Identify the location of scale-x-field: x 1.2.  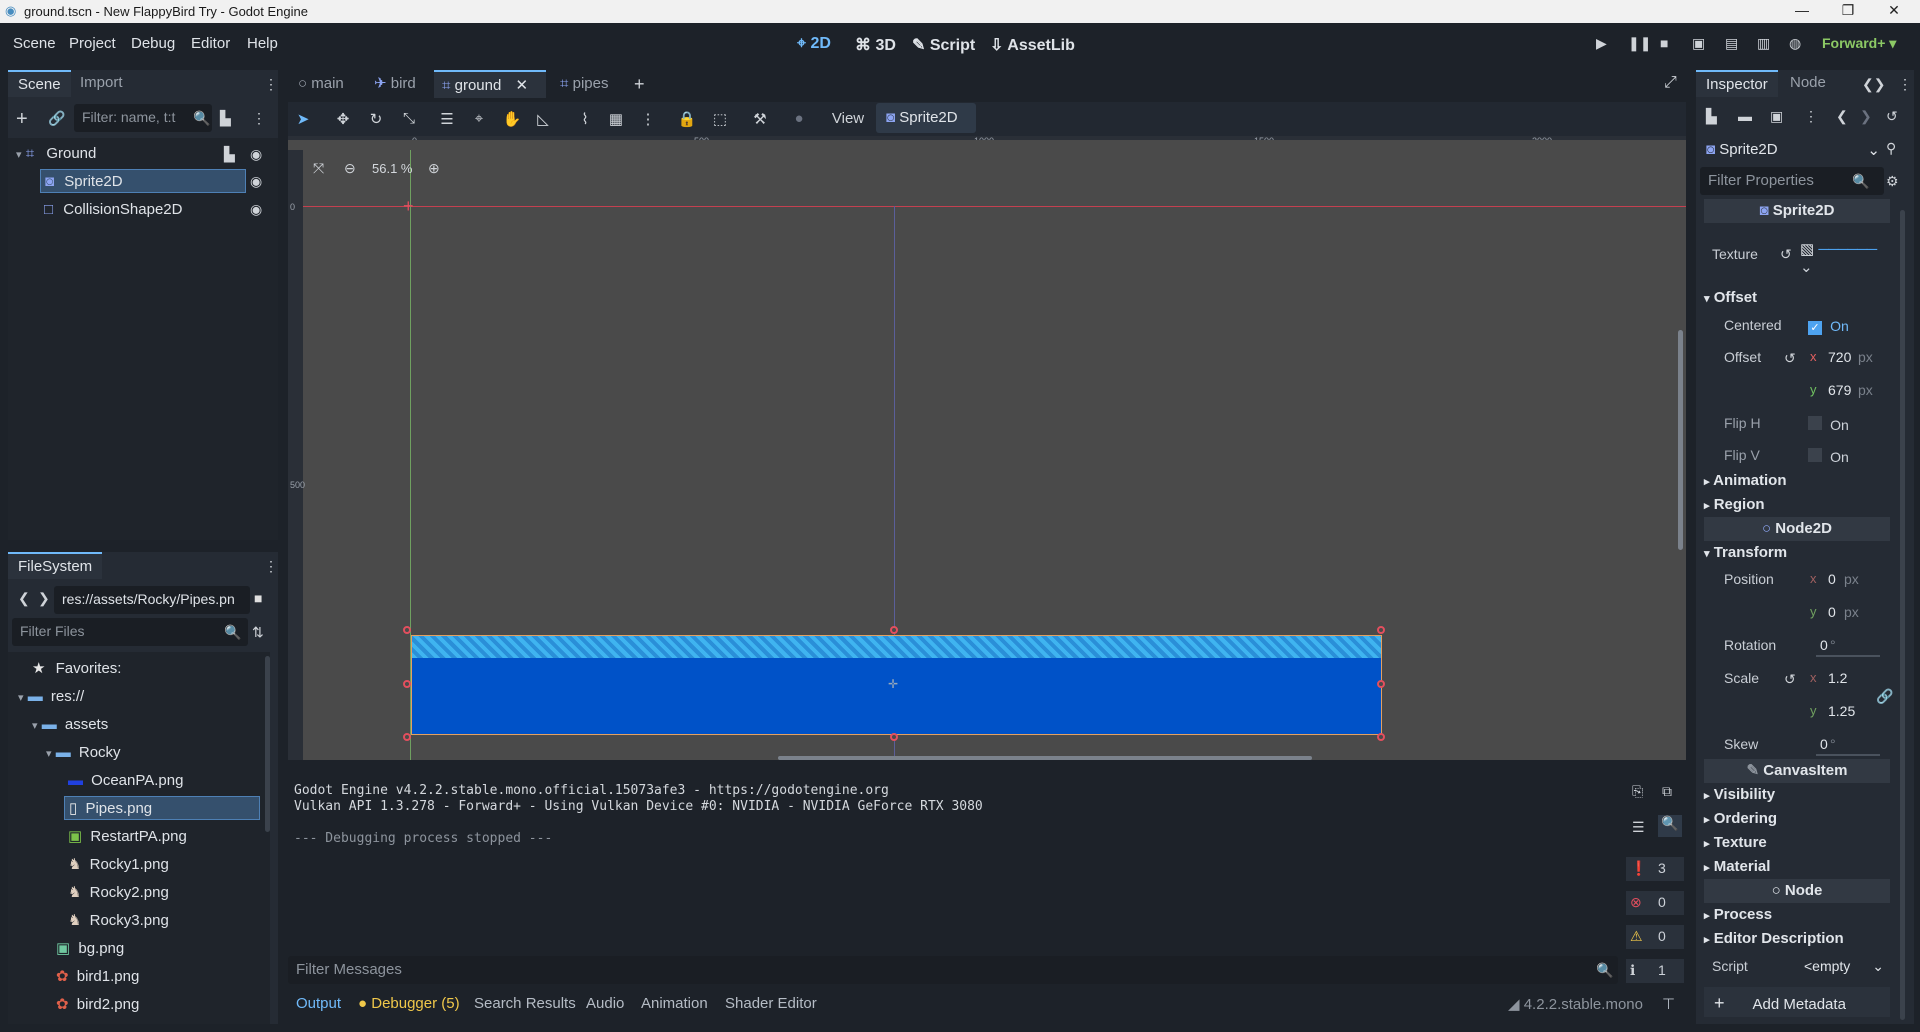
(1840, 678).